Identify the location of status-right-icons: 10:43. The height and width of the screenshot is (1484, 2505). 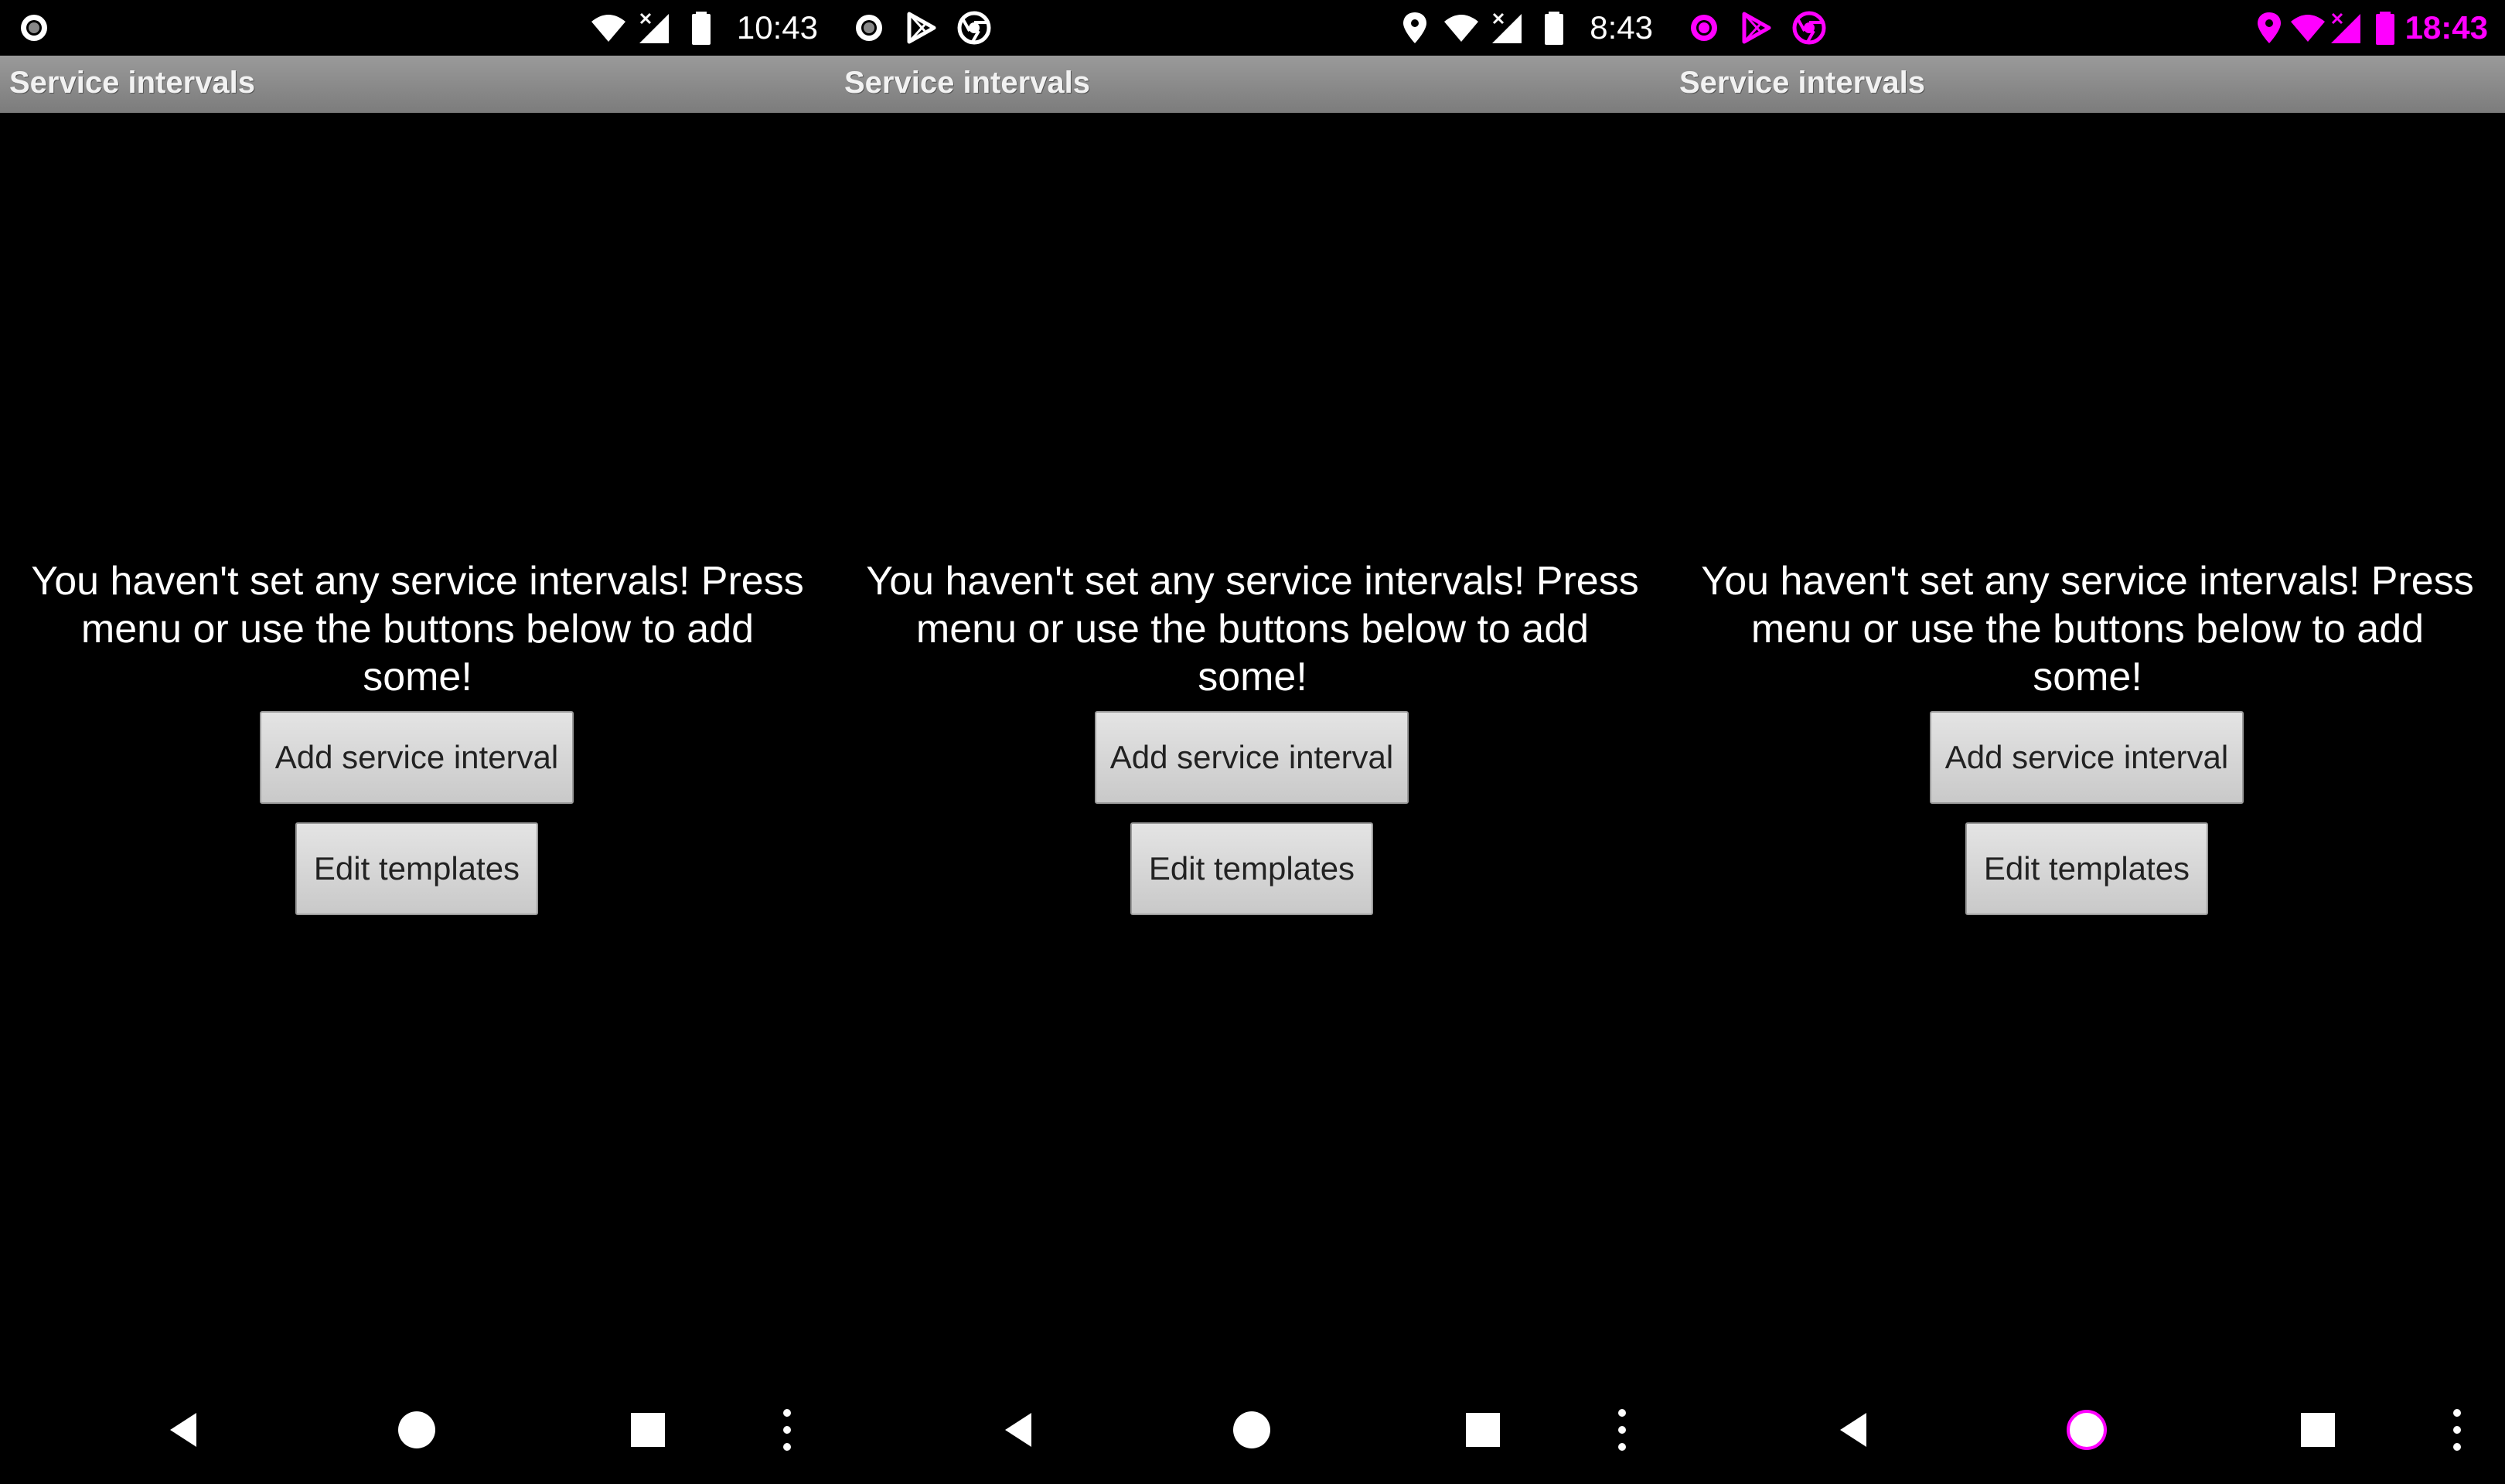
(704, 27).